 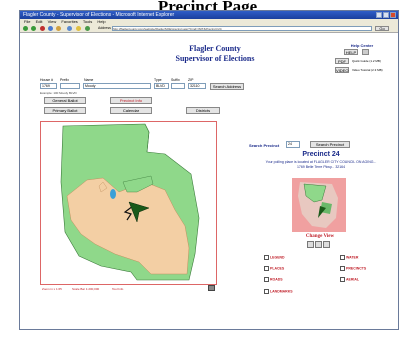 I want to click on general-ballot-button: General Ballot, so click(x=65, y=100).